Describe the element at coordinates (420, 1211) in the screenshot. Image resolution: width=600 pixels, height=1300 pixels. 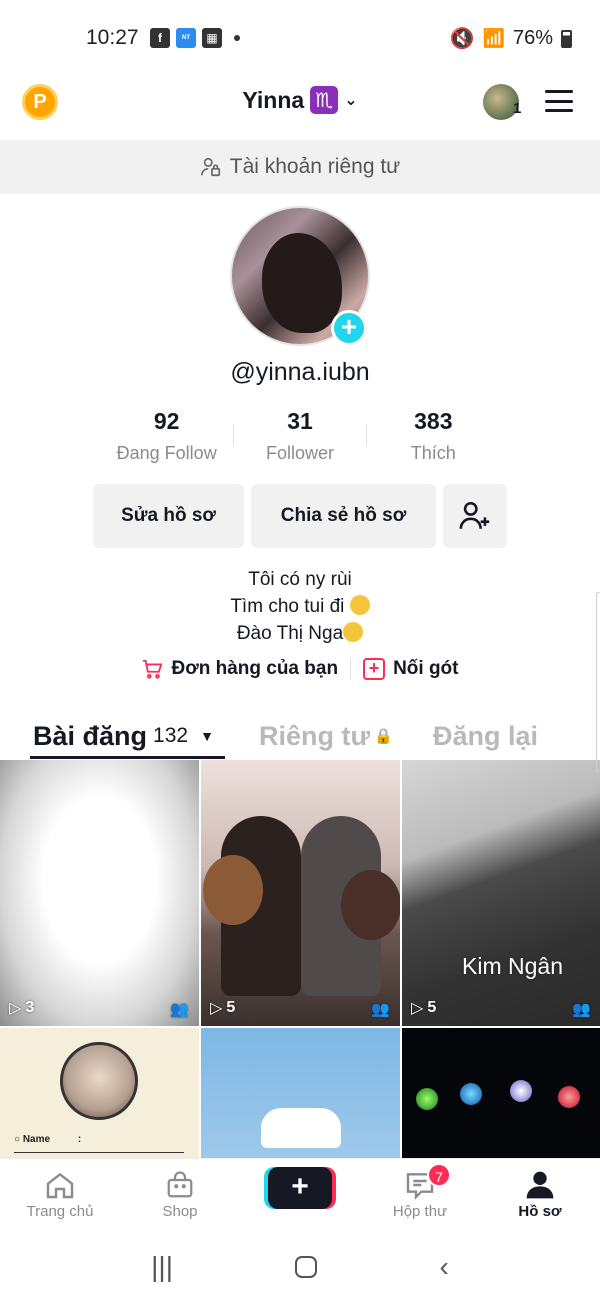
I see `nav-inbox-label: Hộp thư` at that location.